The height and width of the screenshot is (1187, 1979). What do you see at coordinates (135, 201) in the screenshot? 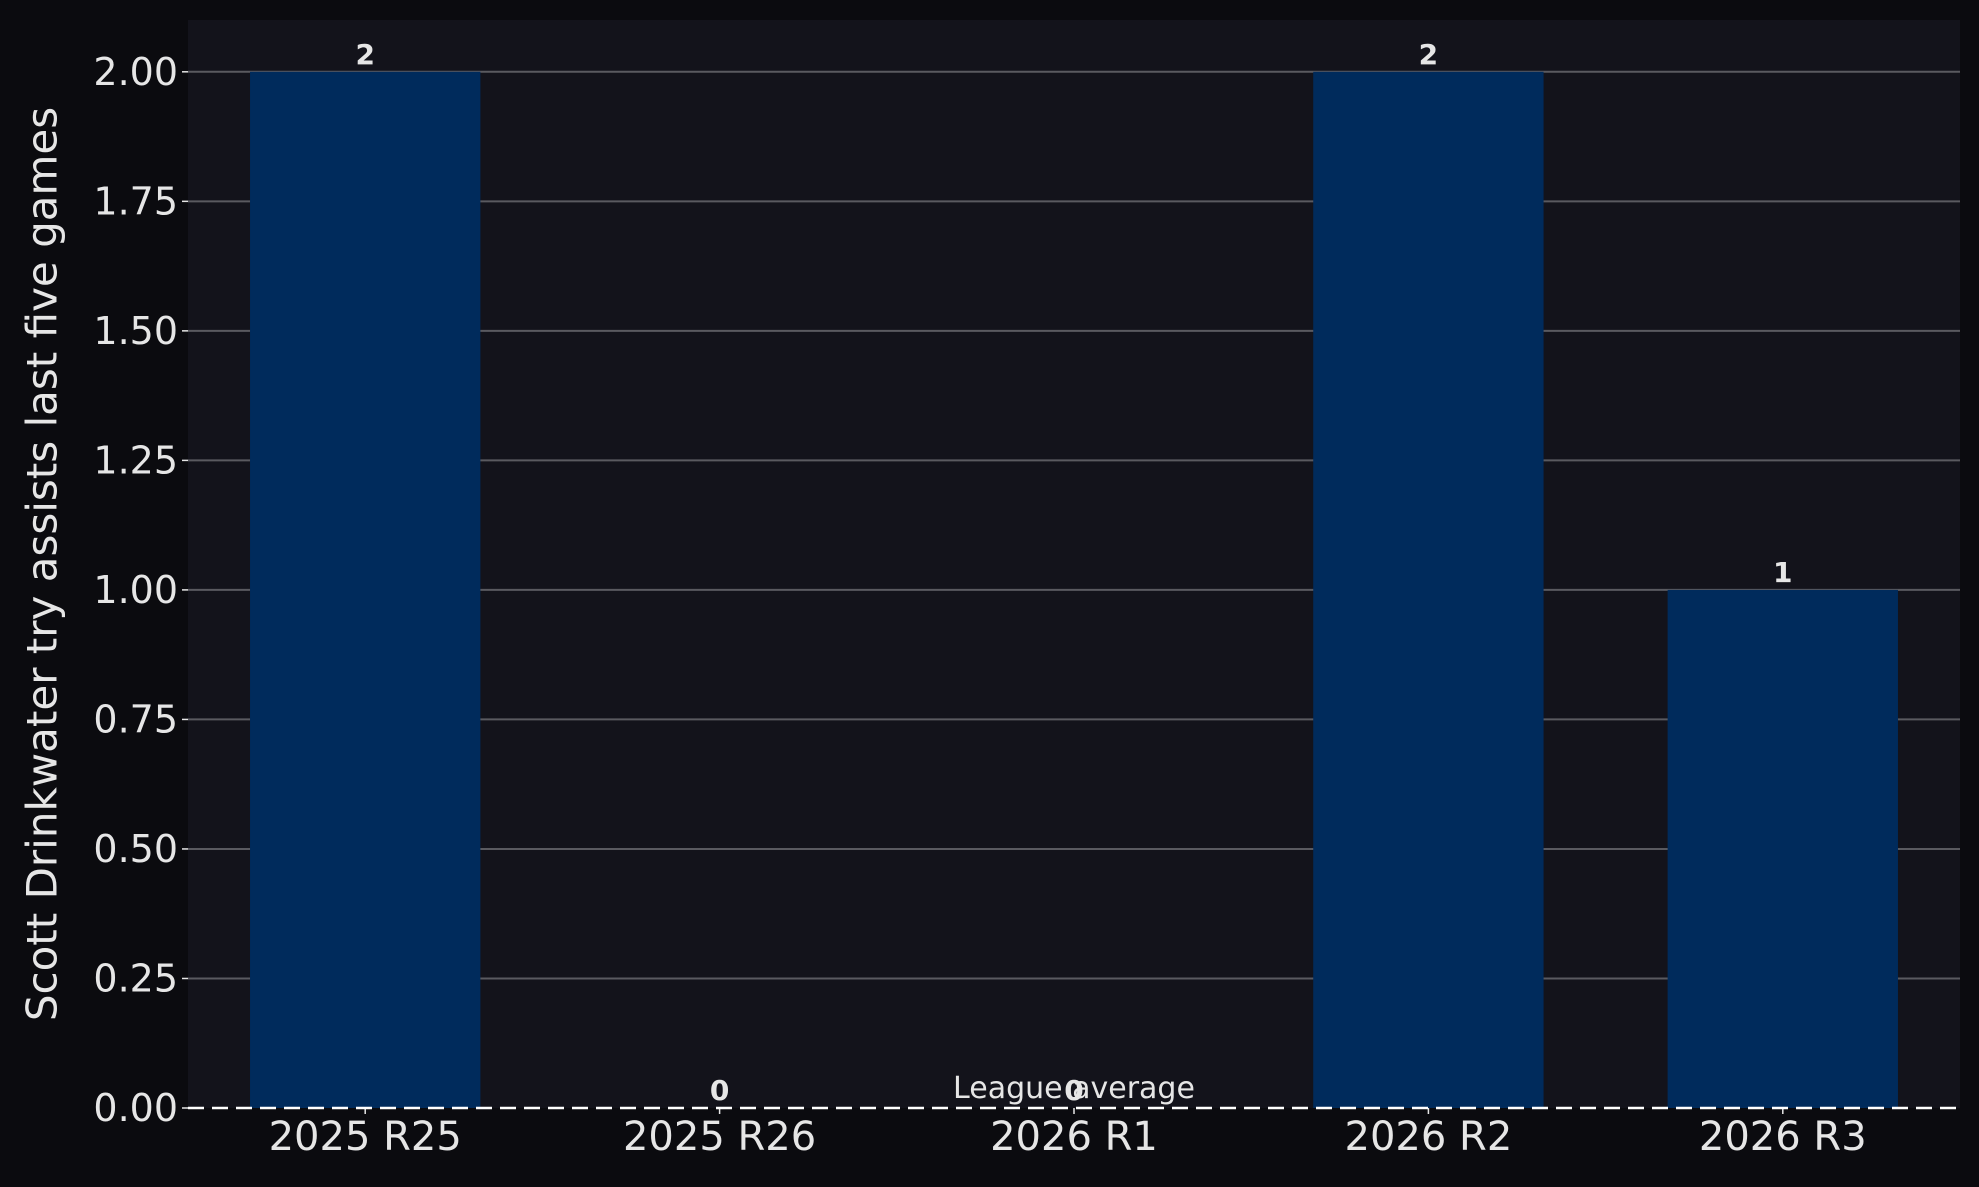
I see `y-tick-label: 1.75` at bounding box center [135, 201].